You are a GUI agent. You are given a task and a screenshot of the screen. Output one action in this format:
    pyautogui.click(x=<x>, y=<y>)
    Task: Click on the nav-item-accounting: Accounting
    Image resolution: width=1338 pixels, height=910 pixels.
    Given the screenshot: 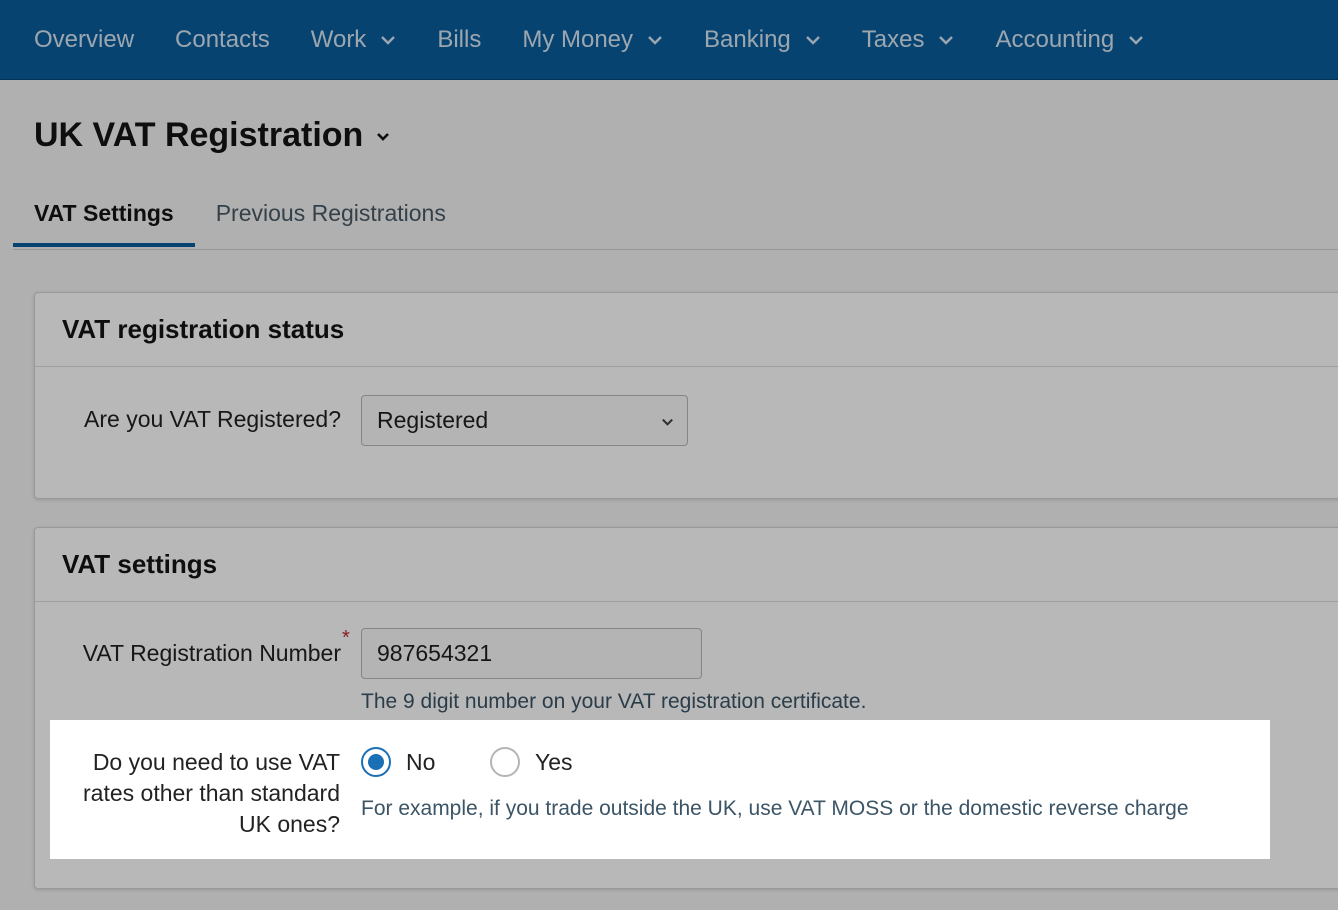 What is the action you would take?
    pyautogui.click(x=1069, y=40)
    